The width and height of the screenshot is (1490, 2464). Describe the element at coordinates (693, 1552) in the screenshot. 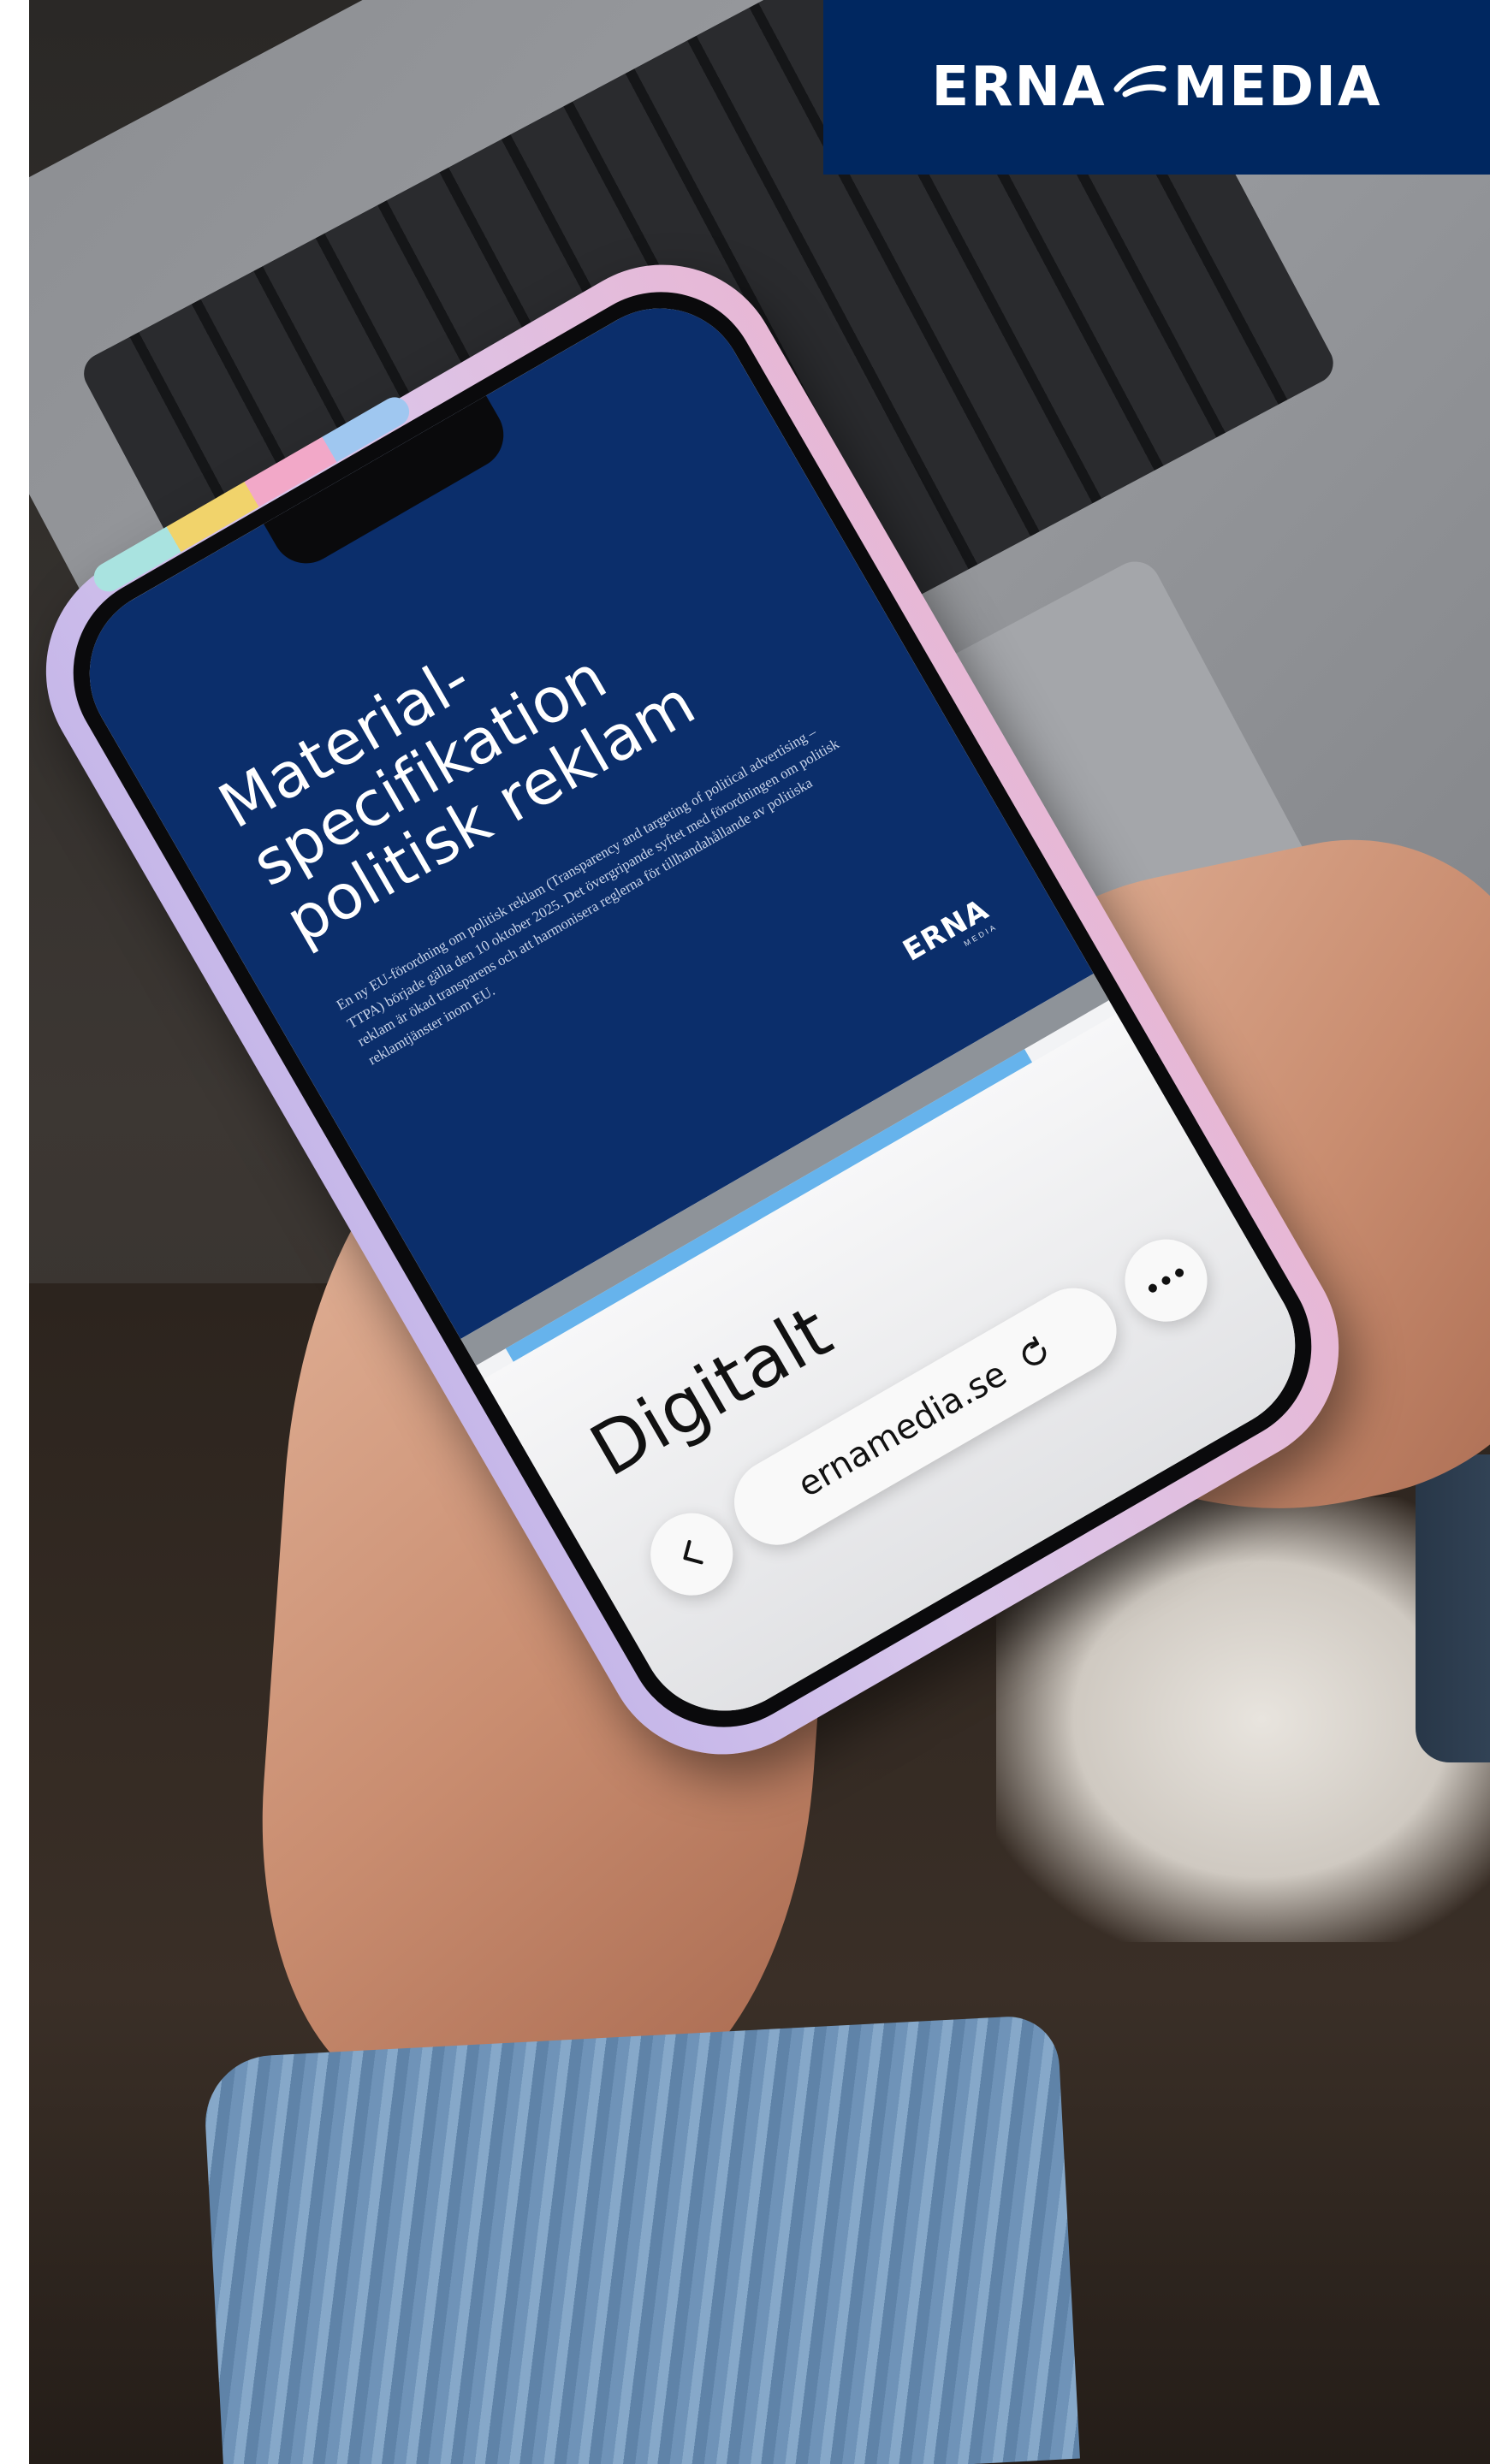

I see `back-chevron-icon` at that location.